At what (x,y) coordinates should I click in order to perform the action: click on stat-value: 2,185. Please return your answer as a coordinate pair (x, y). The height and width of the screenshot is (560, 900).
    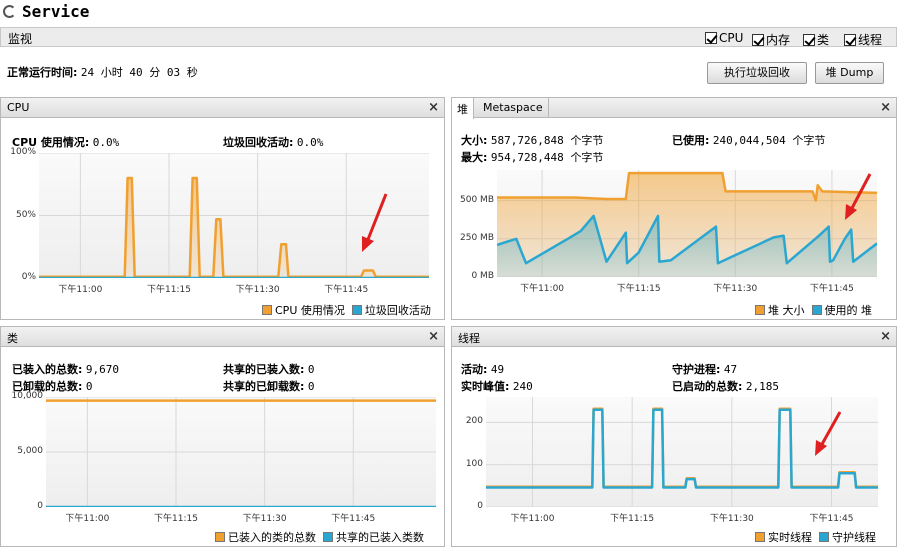
    Looking at the image, I should click on (762, 386).